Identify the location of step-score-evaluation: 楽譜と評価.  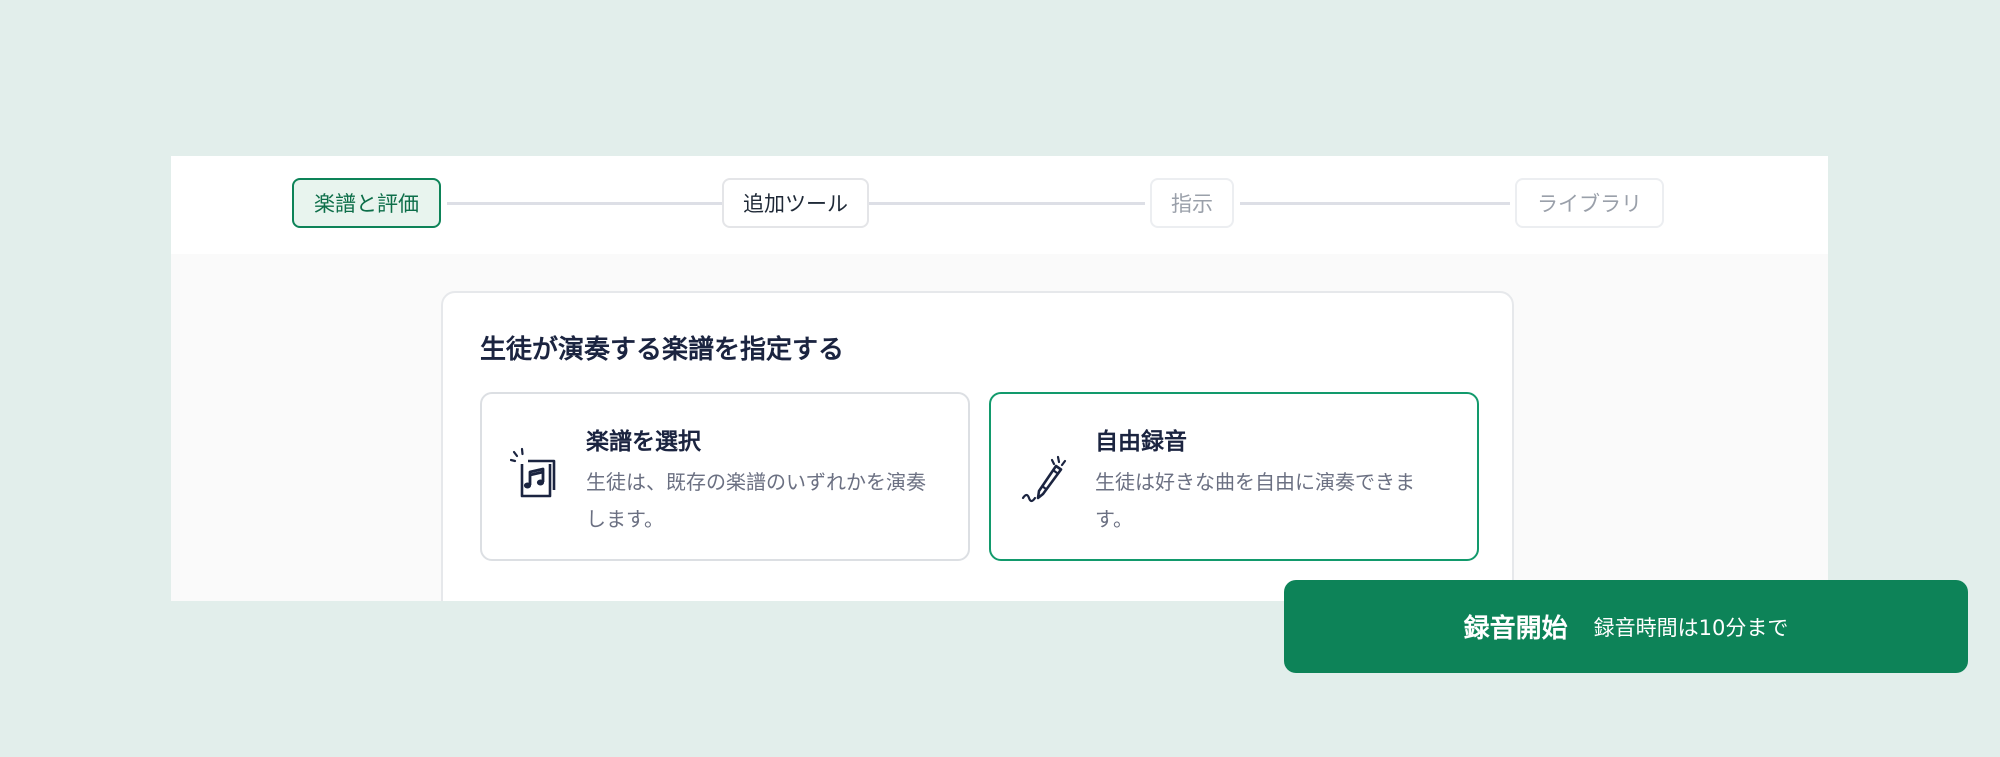
(366, 203).